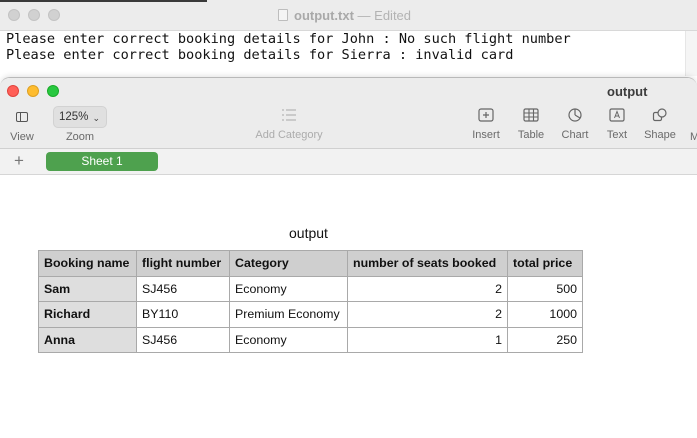  Describe the element at coordinates (288, 314) in the screenshot. I see `table-cell: Premium Economy` at that location.